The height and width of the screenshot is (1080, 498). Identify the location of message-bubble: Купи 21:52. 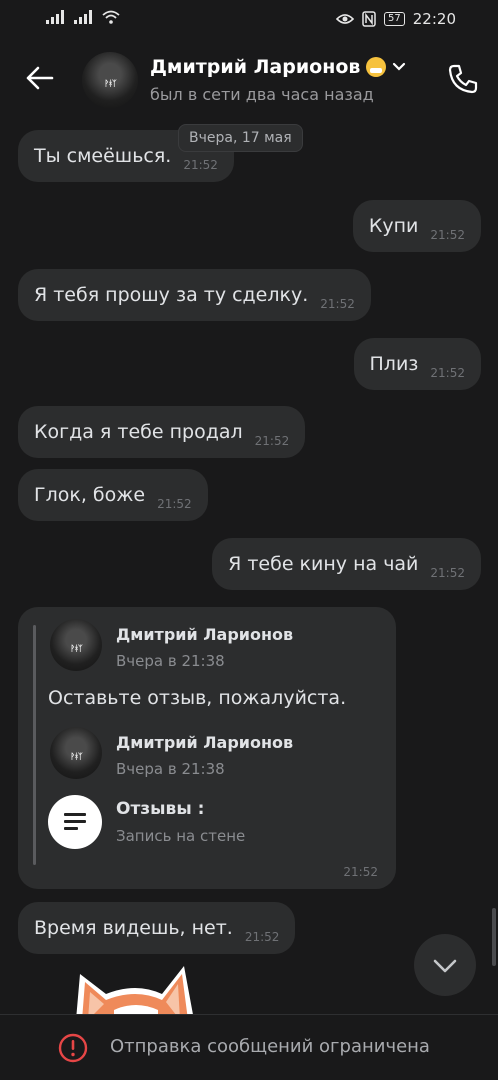
(416, 226).